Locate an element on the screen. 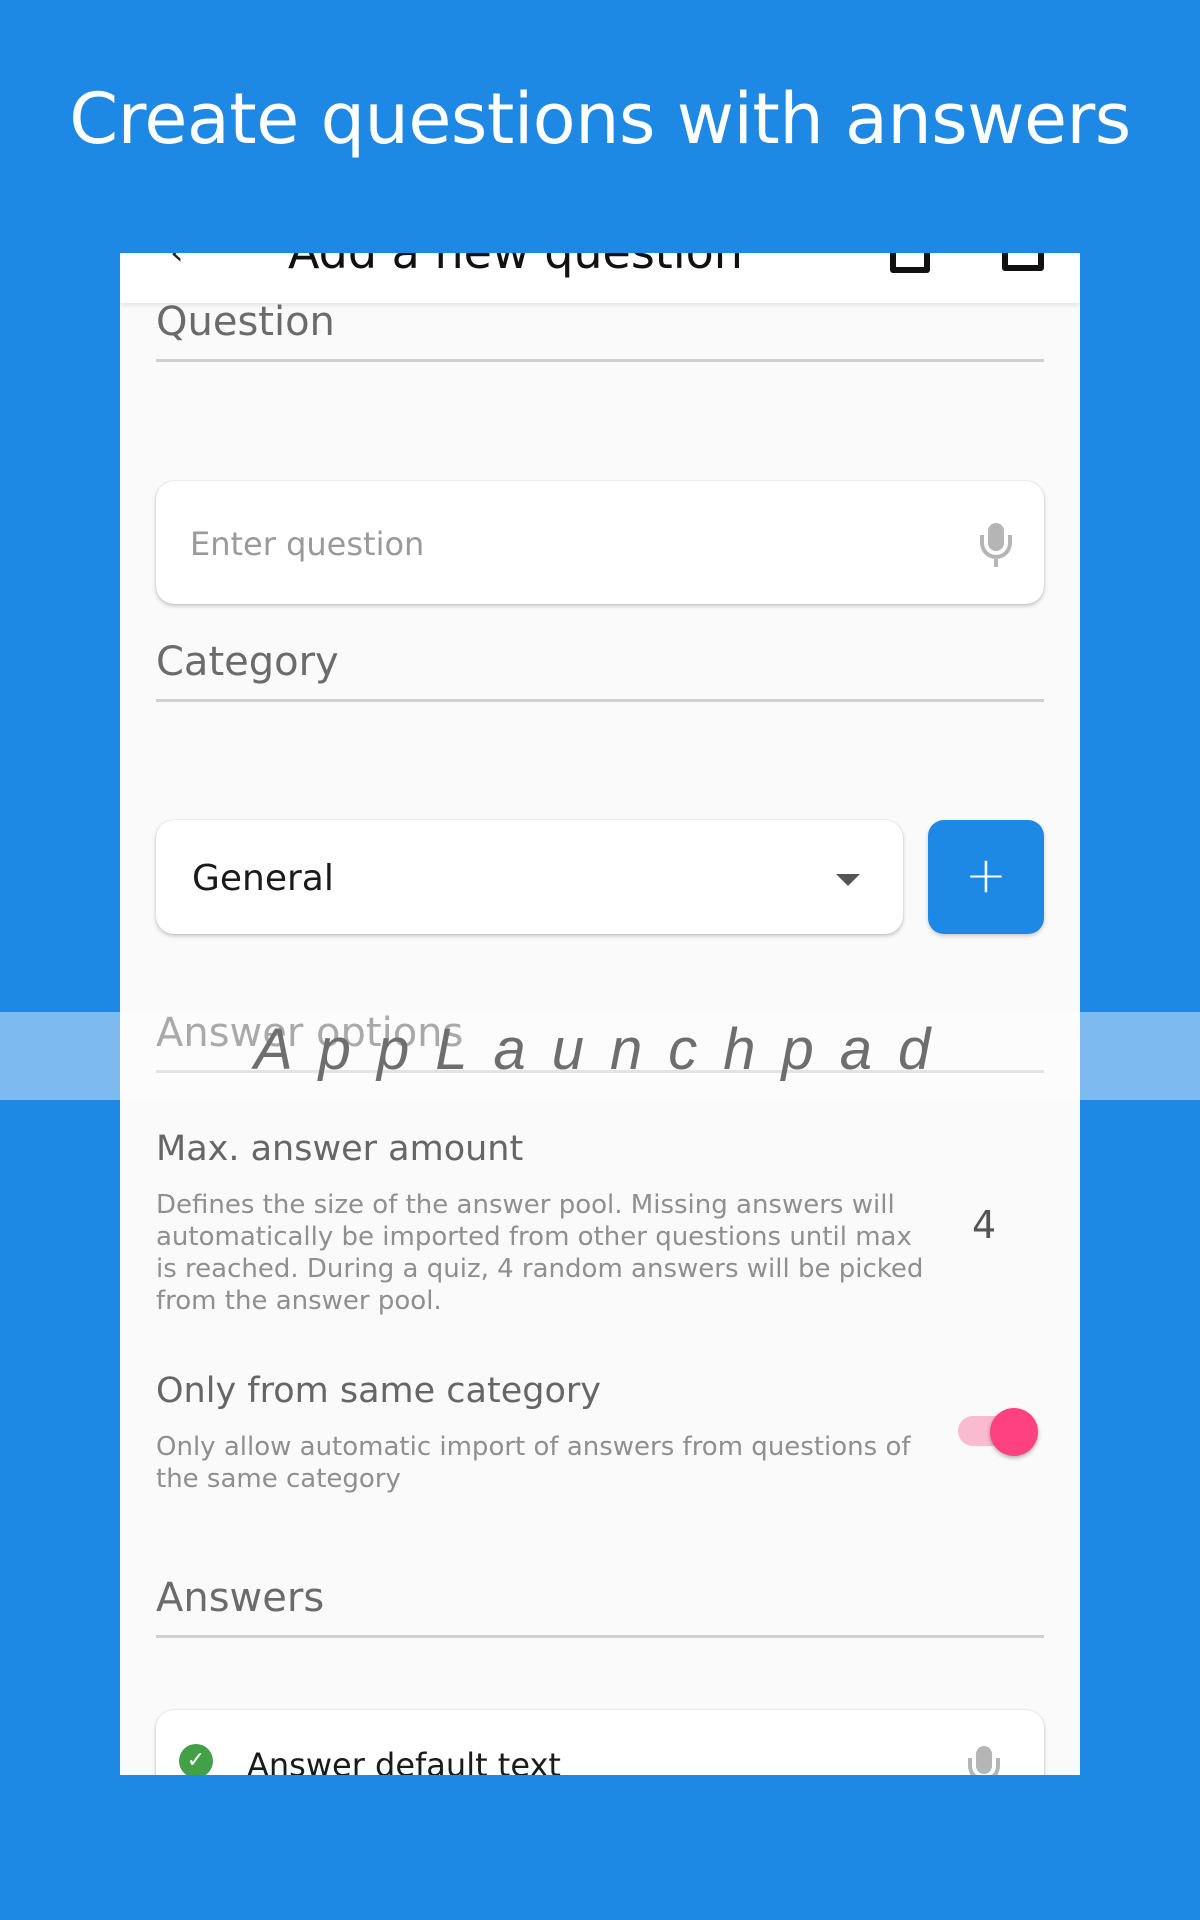 The width and height of the screenshot is (1200, 1920). max-answer-value: 4 is located at coordinates (984, 1225).